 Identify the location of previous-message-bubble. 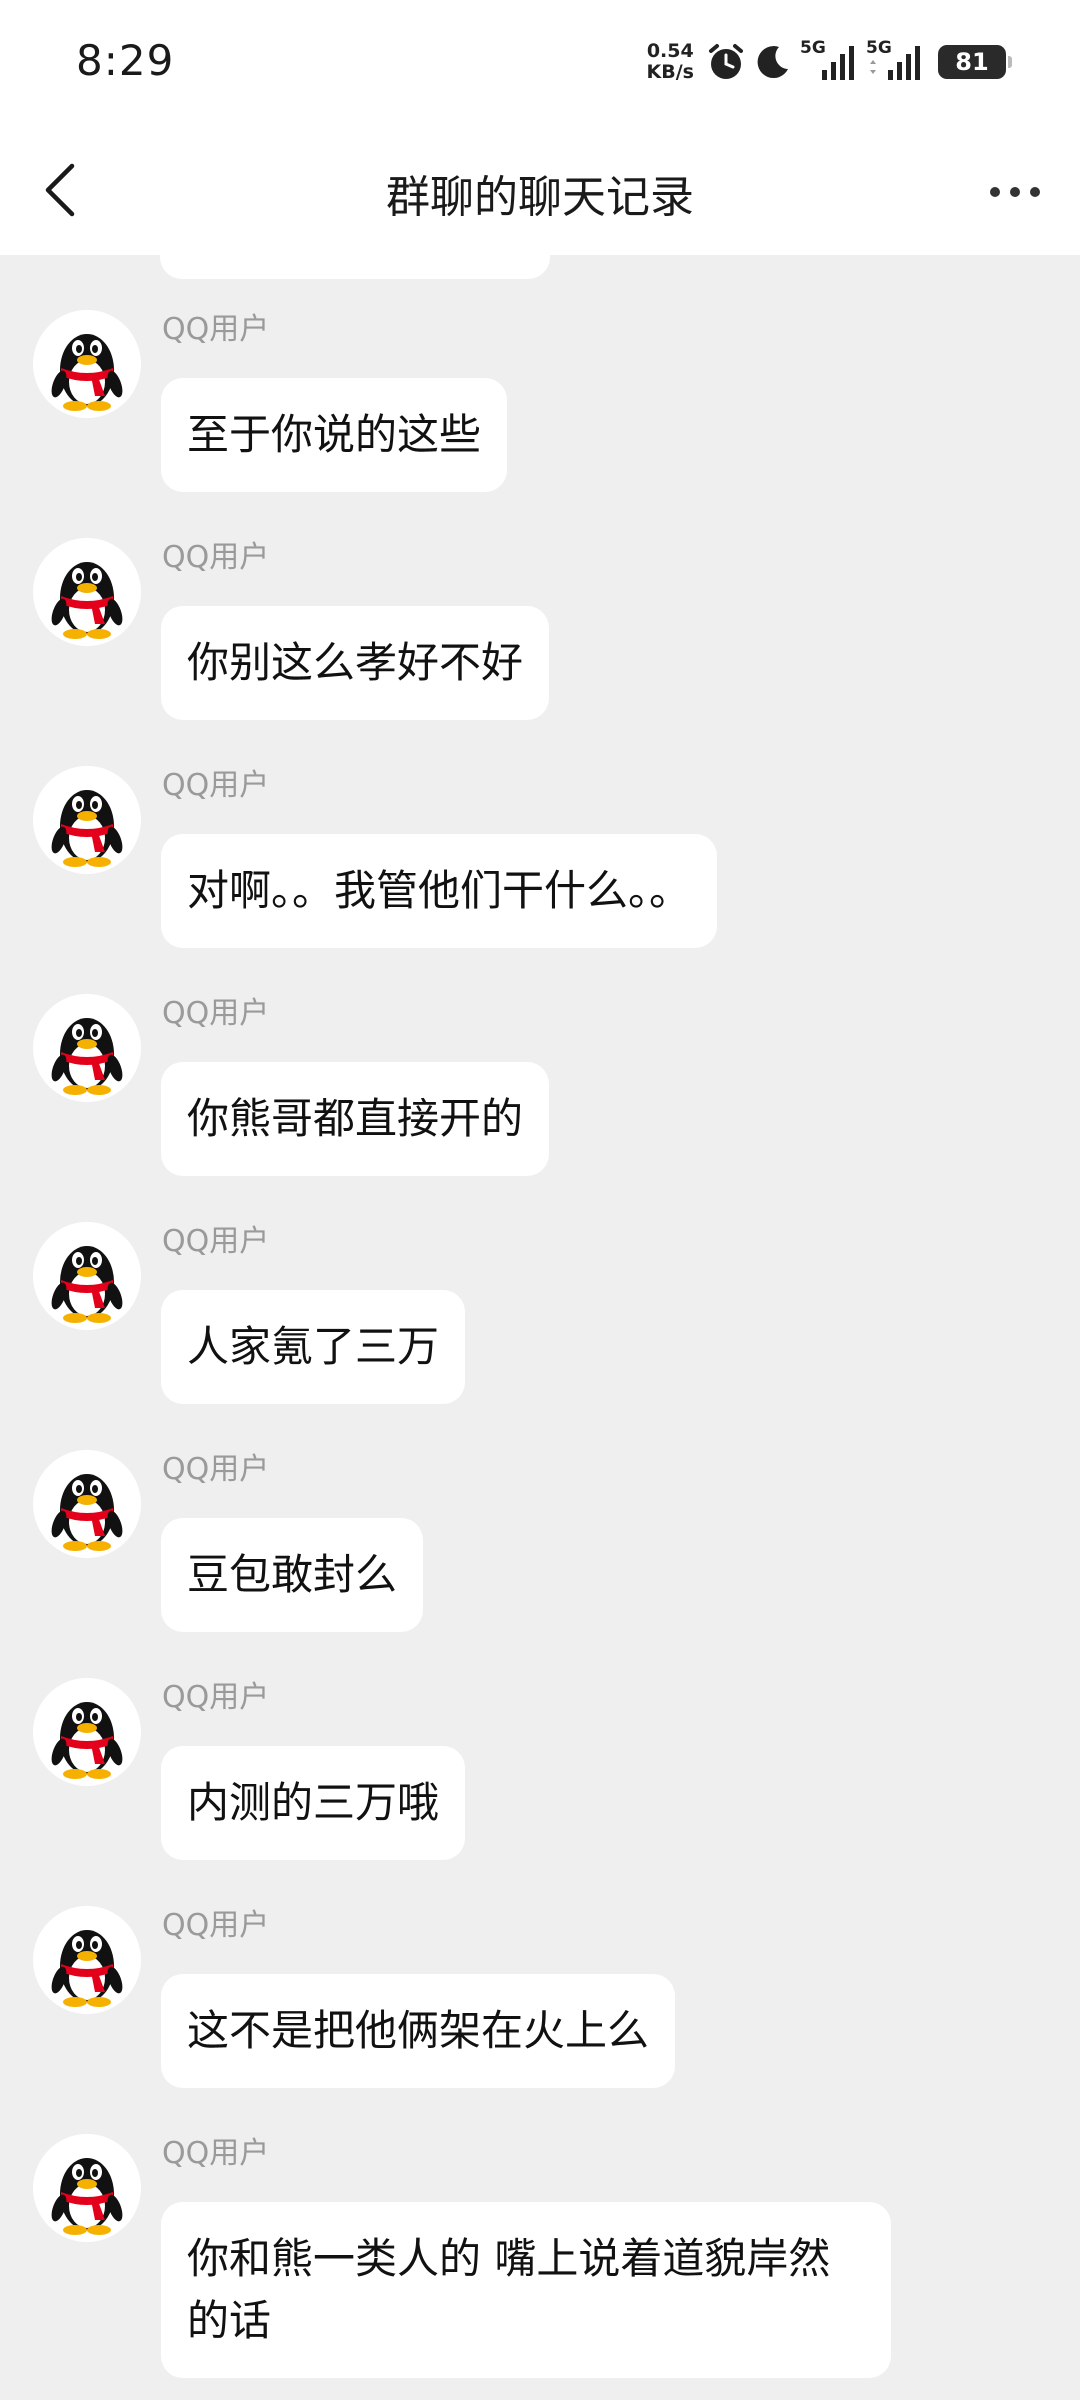
(355, 267).